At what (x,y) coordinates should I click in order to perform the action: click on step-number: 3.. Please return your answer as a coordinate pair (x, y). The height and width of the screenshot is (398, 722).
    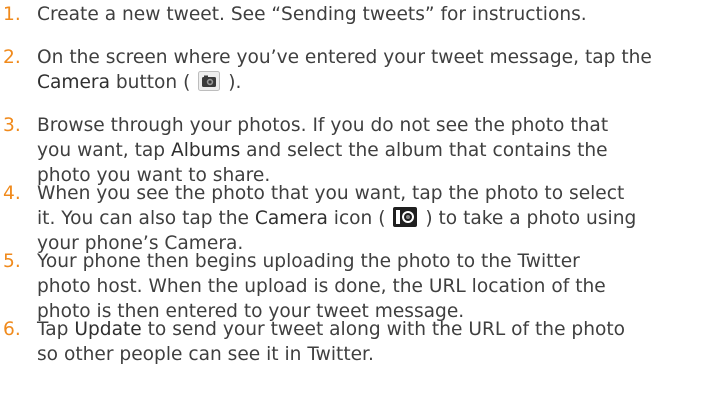
    Looking at the image, I should click on (12, 125).